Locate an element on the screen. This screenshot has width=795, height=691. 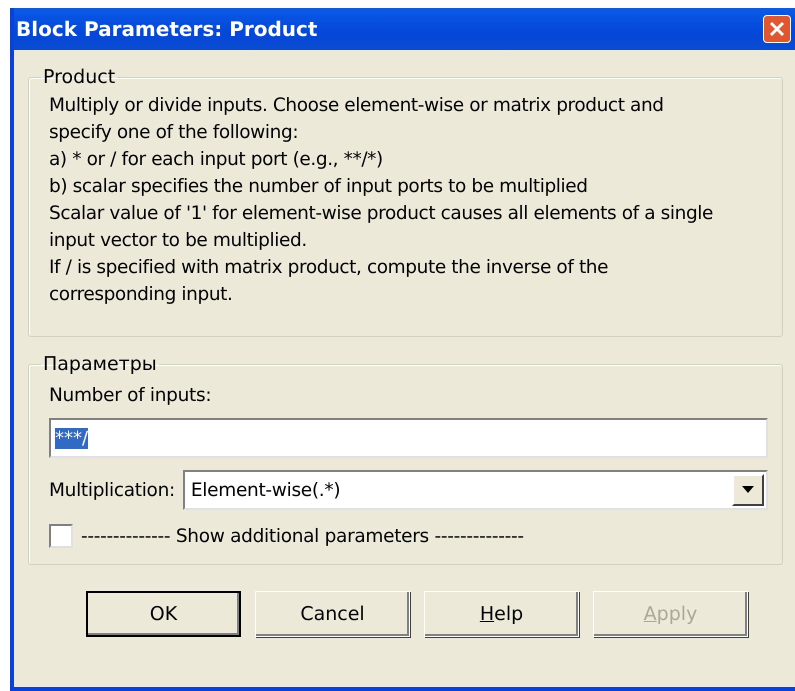
field-value: ***/ is located at coordinates (71, 438).